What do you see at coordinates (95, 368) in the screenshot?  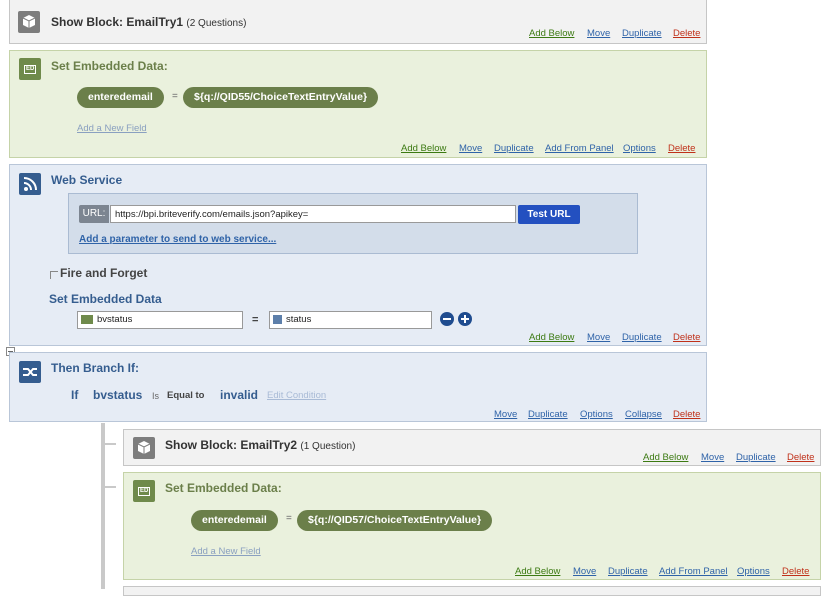 I see `branch-title: Then Branch If:` at bounding box center [95, 368].